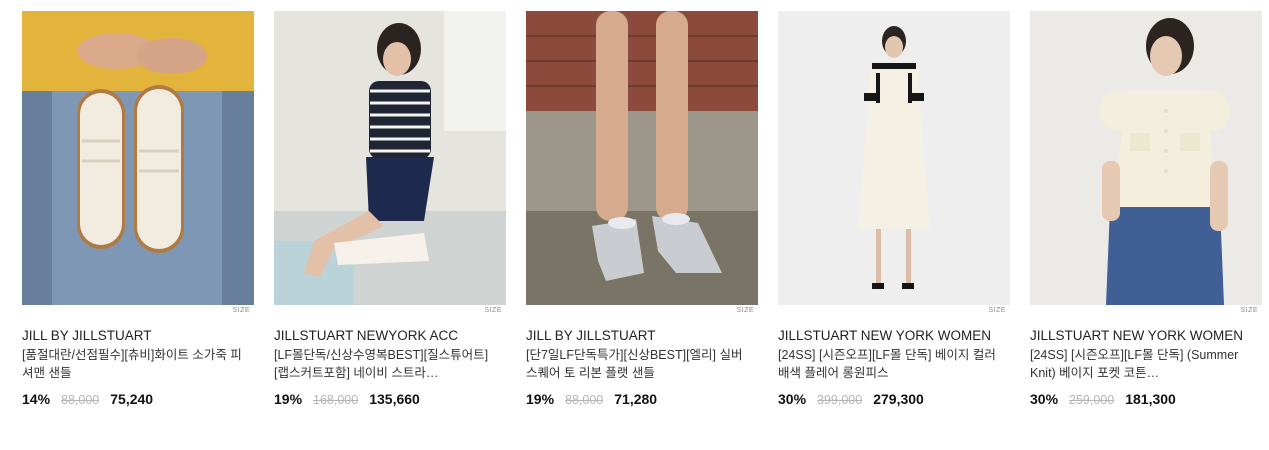  What do you see at coordinates (890, 364) in the screenshot?
I see `product-name: [24SS] [시즌오프][LF몰 단독] 베이지 컬러배색 플레어 롱원피스` at bounding box center [890, 364].